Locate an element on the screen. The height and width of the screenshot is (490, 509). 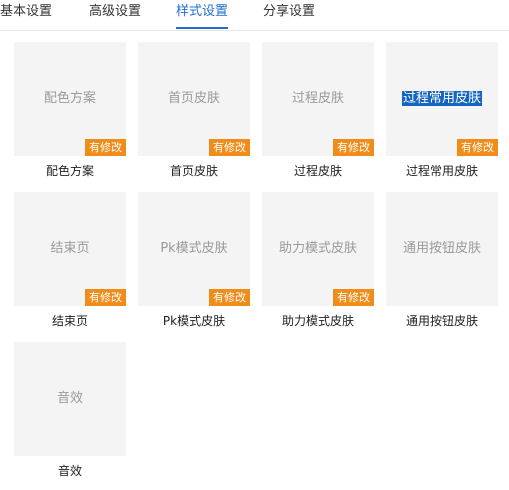
card-home-skin: 首页皮肤 有修改 首页皮肤 is located at coordinates (194, 114).